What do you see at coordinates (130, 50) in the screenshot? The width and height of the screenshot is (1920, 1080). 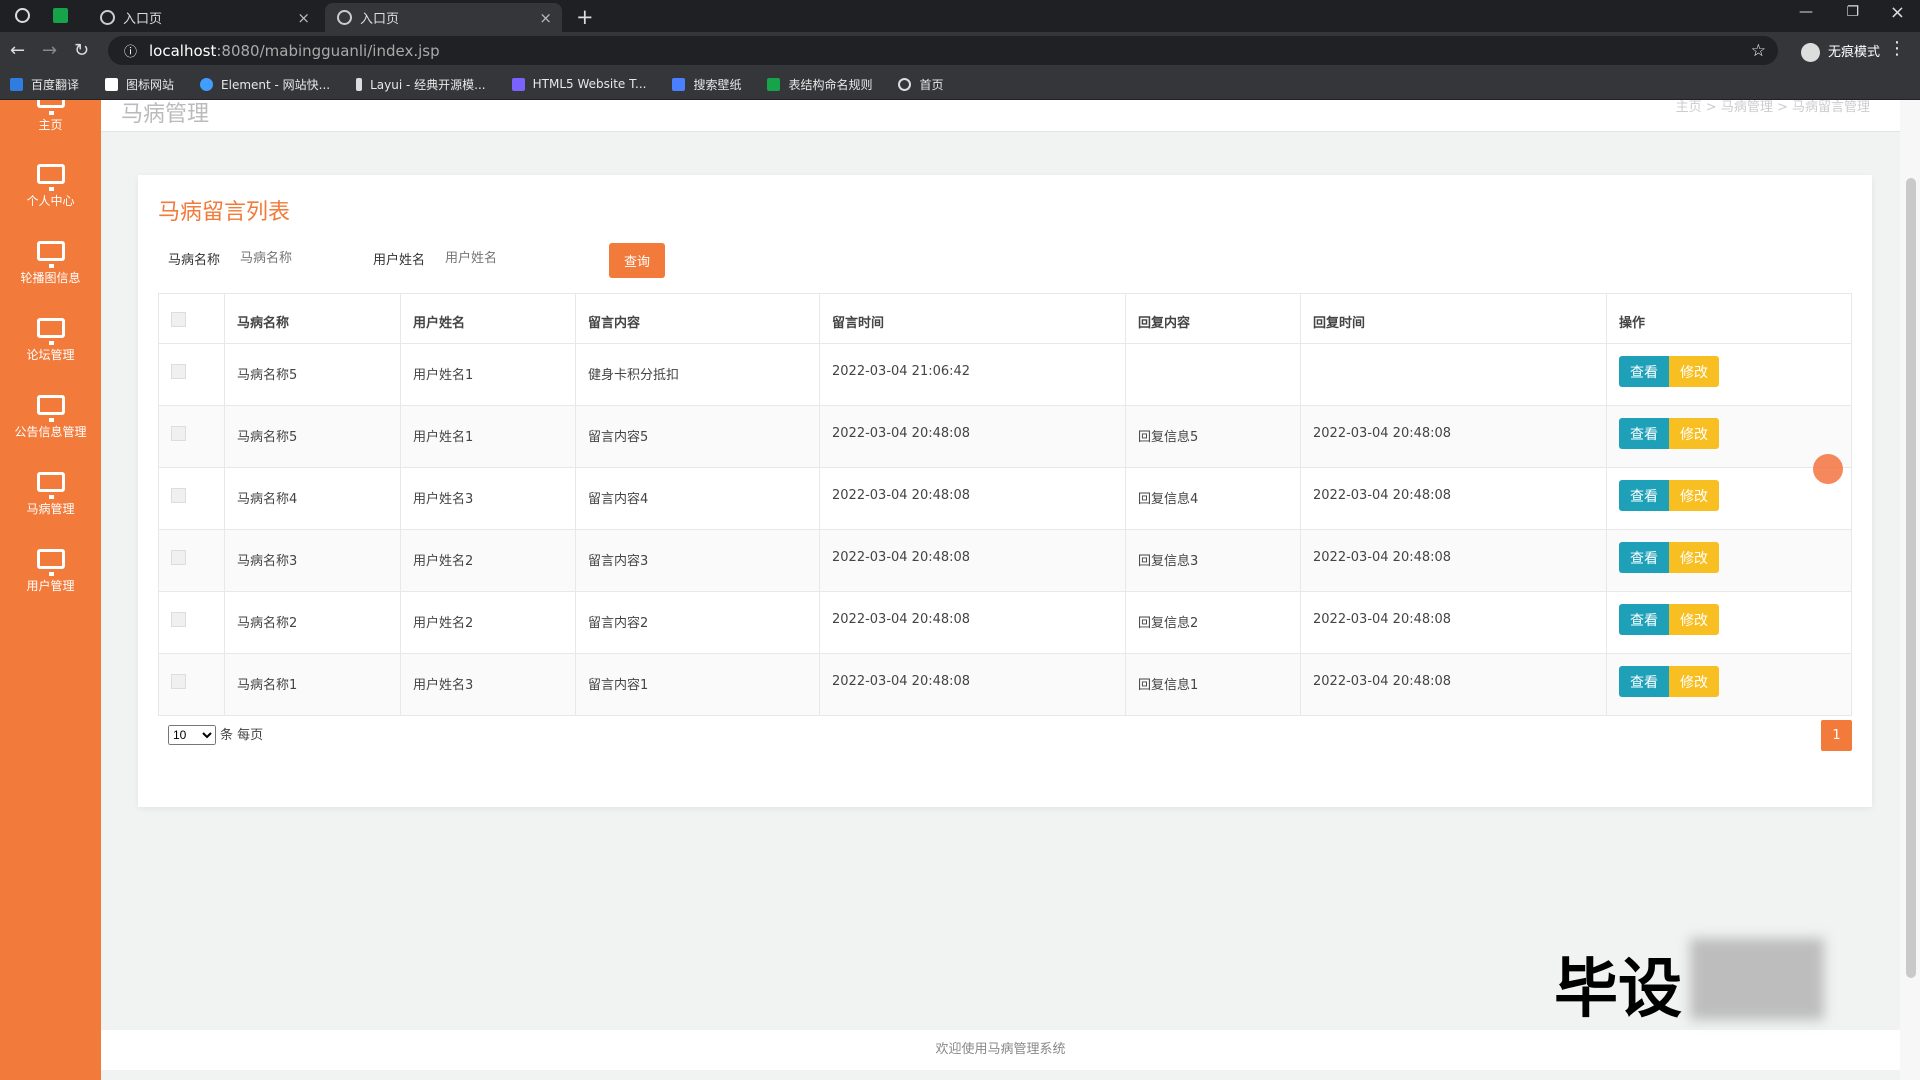 I see `site-info-icon: ⓘ` at bounding box center [130, 50].